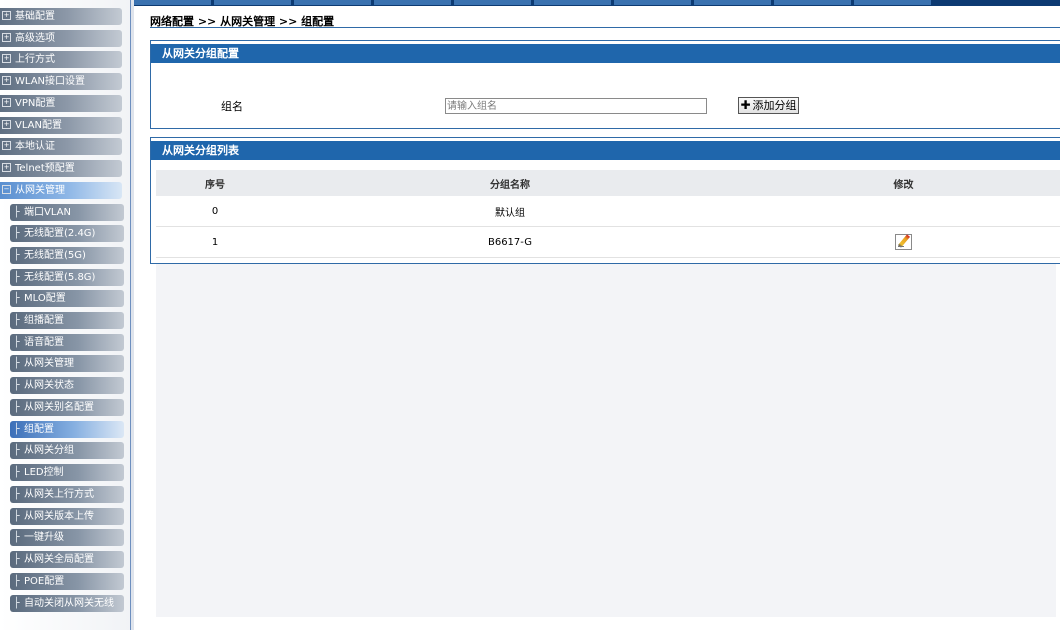 This screenshot has width=1060, height=630. What do you see at coordinates (61, 16) in the screenshot?
I see `menu-item-basic-config: + 基础配置` at bounding box center [61, 16].